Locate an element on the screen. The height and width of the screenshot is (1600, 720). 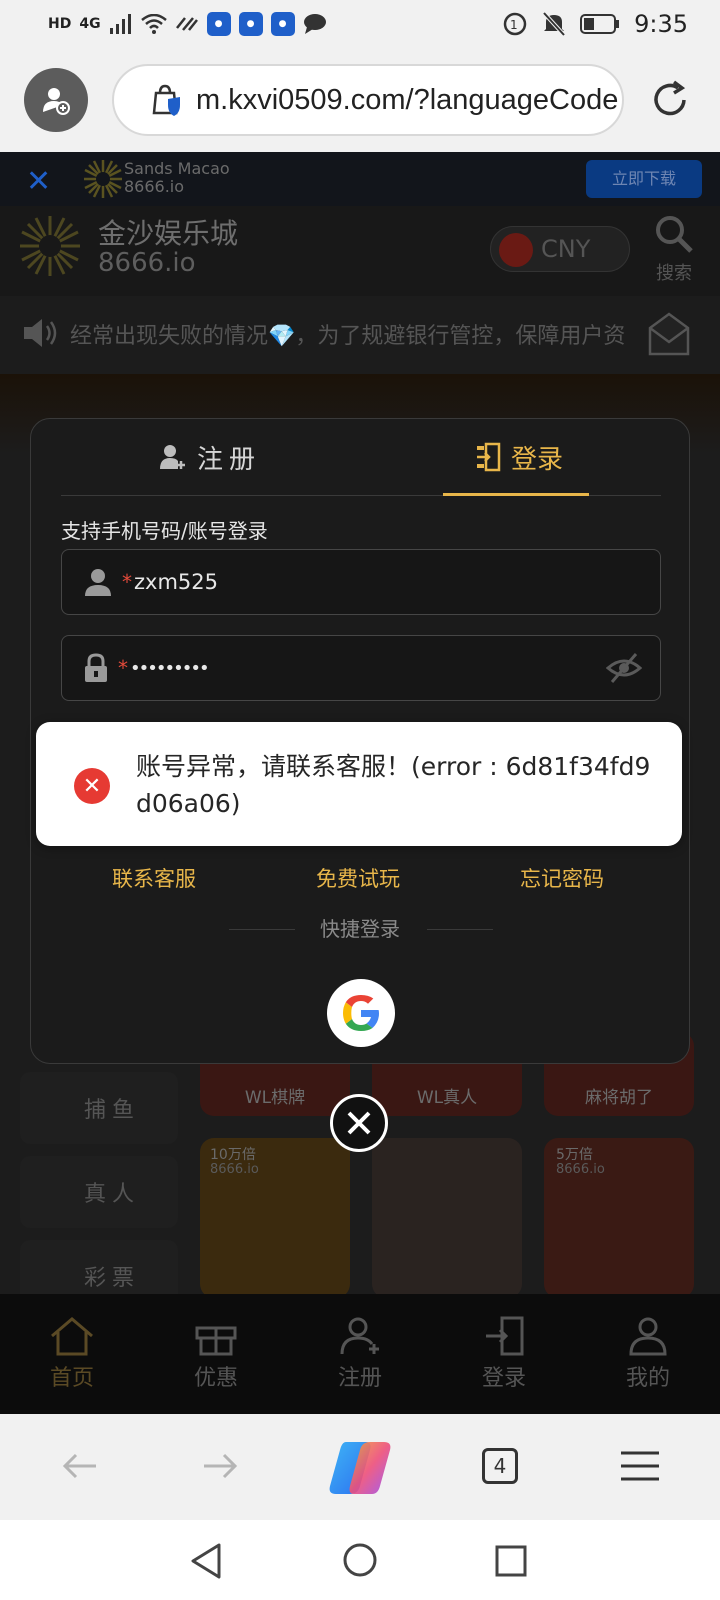
home-nav-icon is located at coordinates (360, 1560).